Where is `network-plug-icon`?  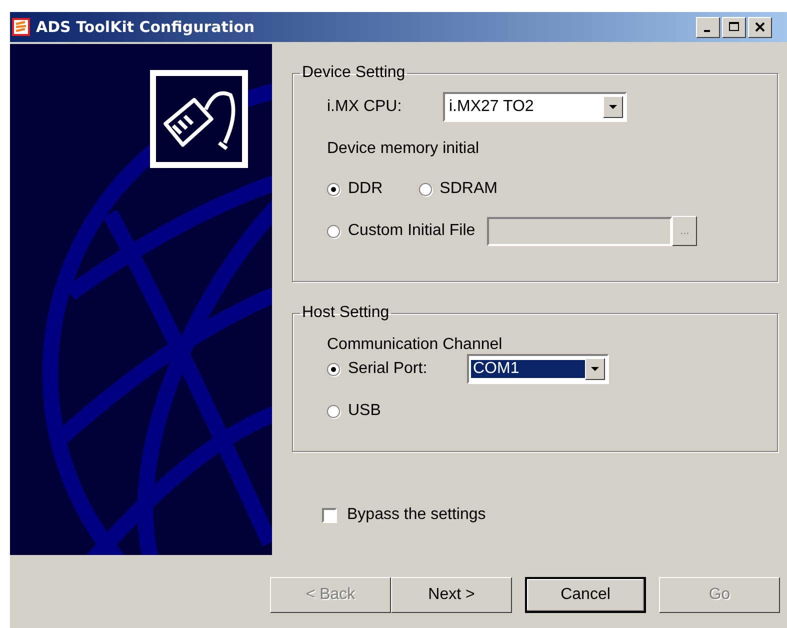
network-plug-icon is located at coordinates (199, 119).